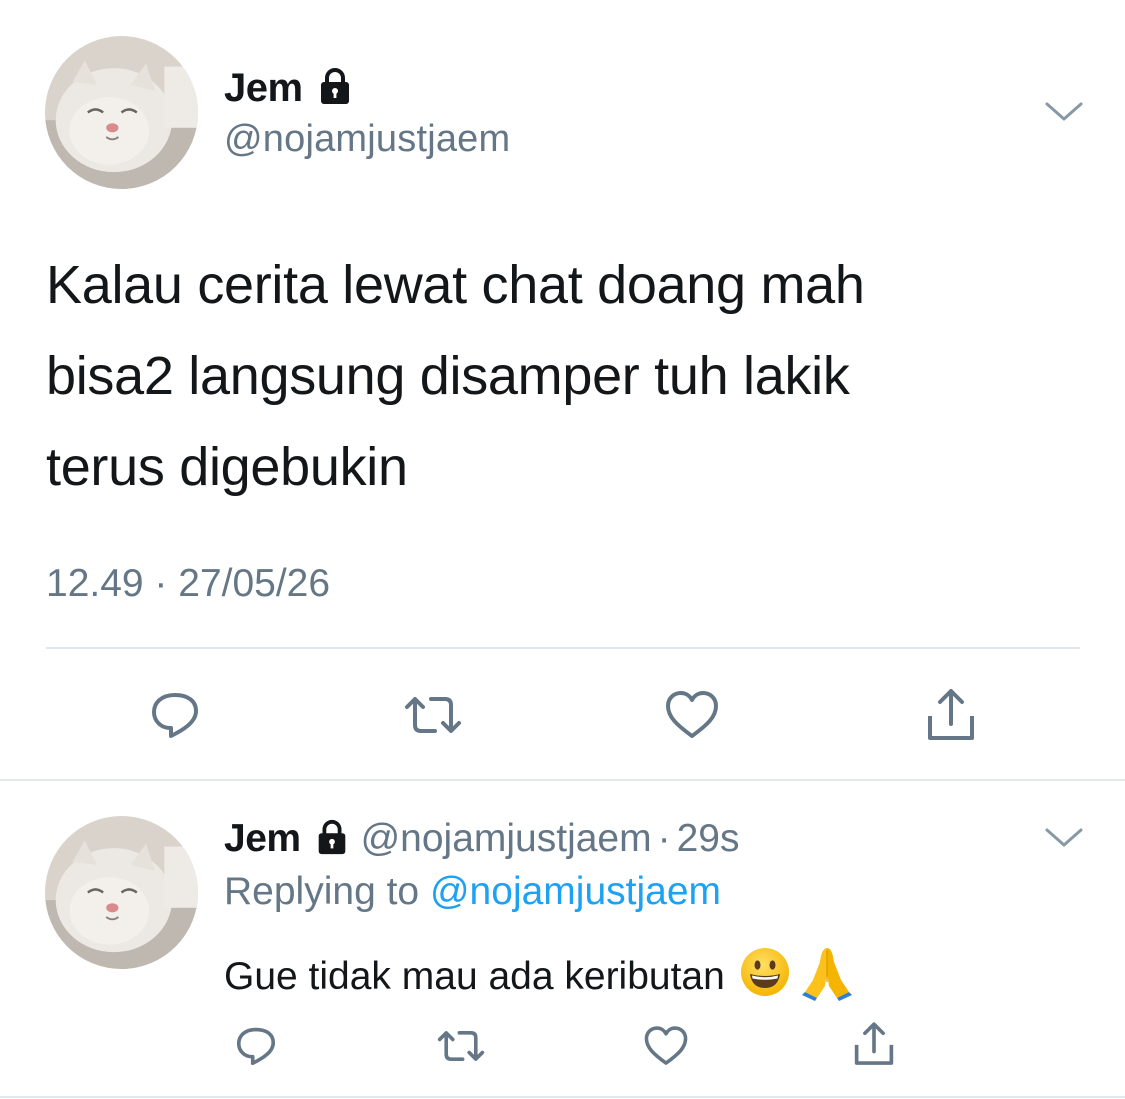 Image resolution: width=1125 pixels, height=1099 pixels. I want to click on reply-text-content: Gue tidak mau ada keributan, so click(474, 976).